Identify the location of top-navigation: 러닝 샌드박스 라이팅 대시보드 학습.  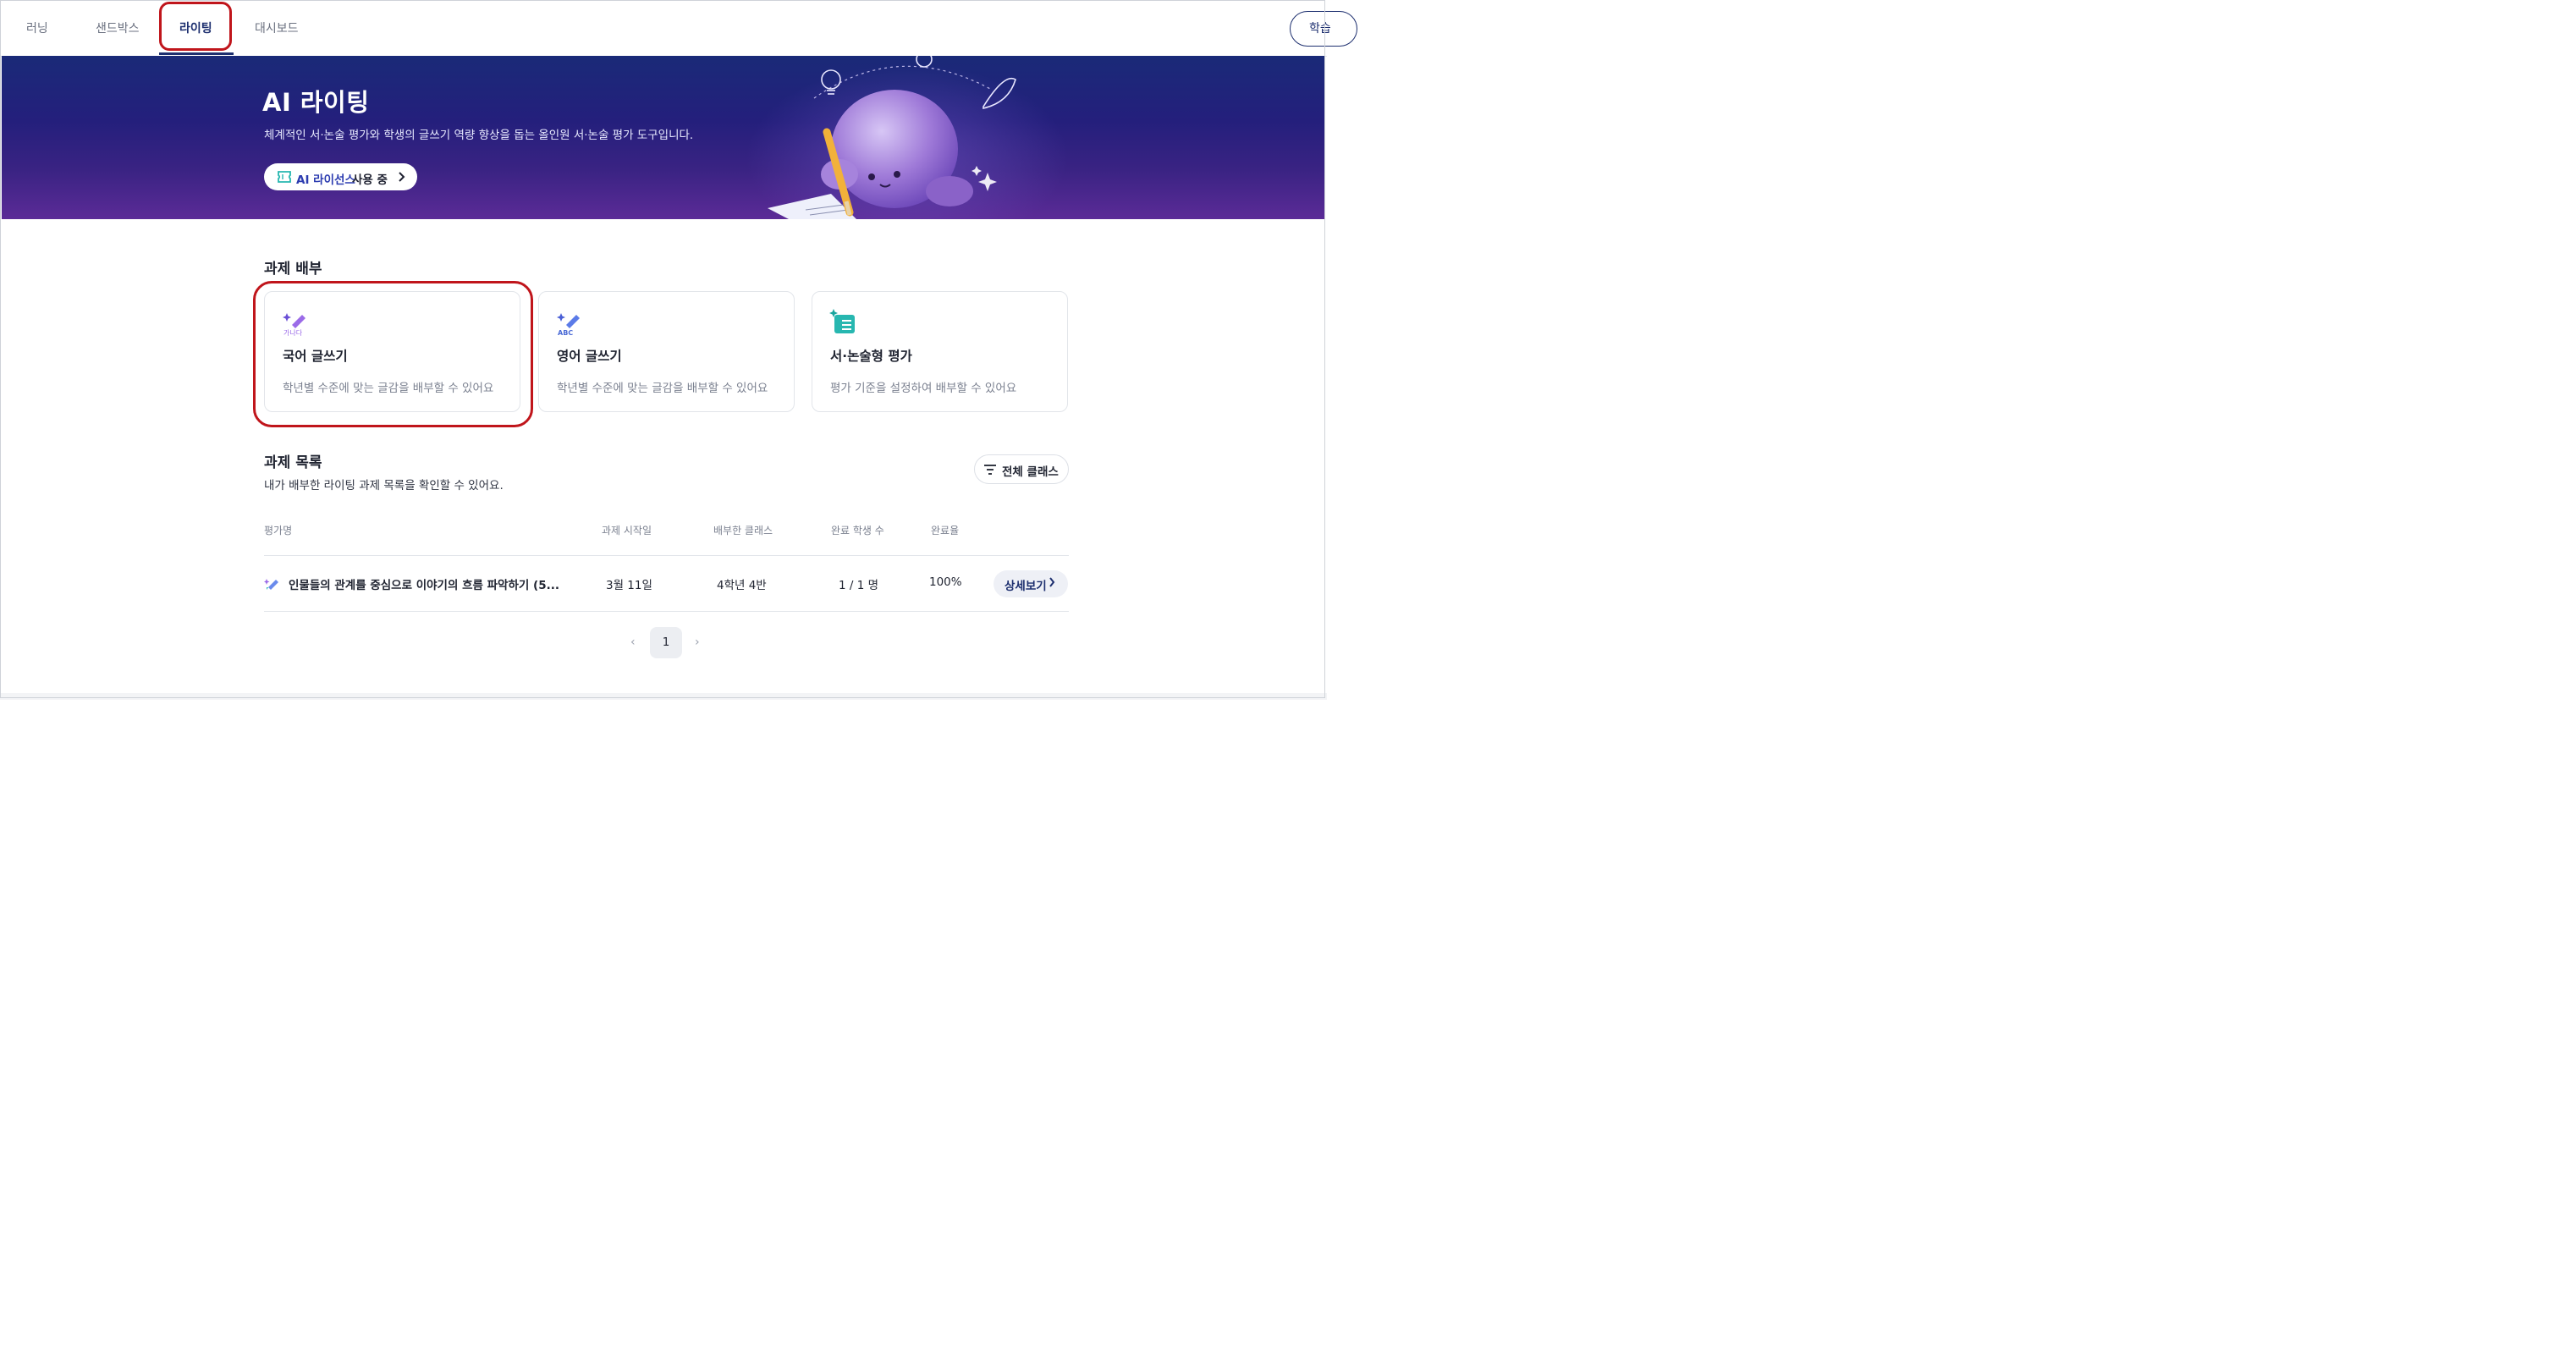
(678, 28).